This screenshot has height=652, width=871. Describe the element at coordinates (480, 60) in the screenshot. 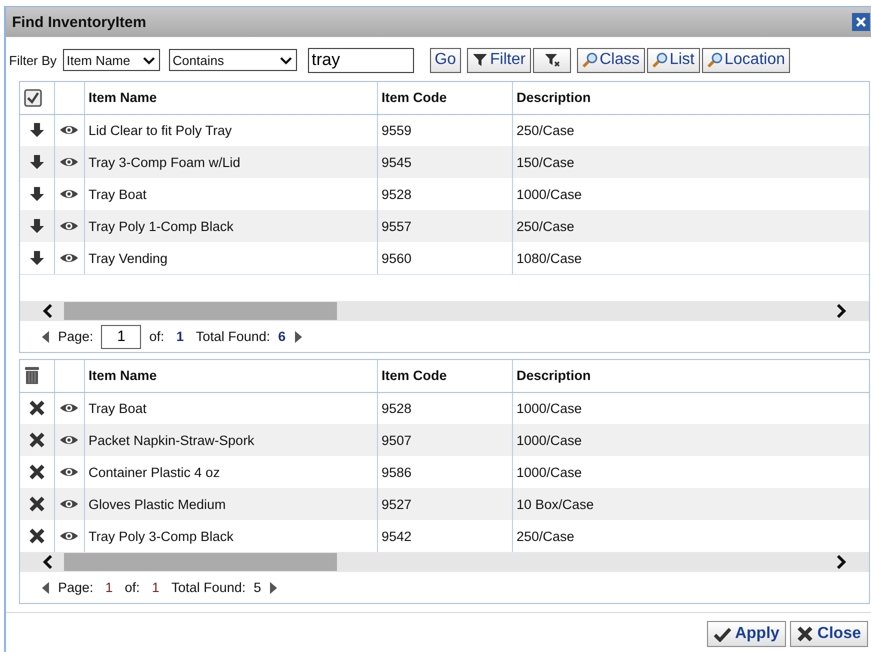

I see `filter-icon` at that location.